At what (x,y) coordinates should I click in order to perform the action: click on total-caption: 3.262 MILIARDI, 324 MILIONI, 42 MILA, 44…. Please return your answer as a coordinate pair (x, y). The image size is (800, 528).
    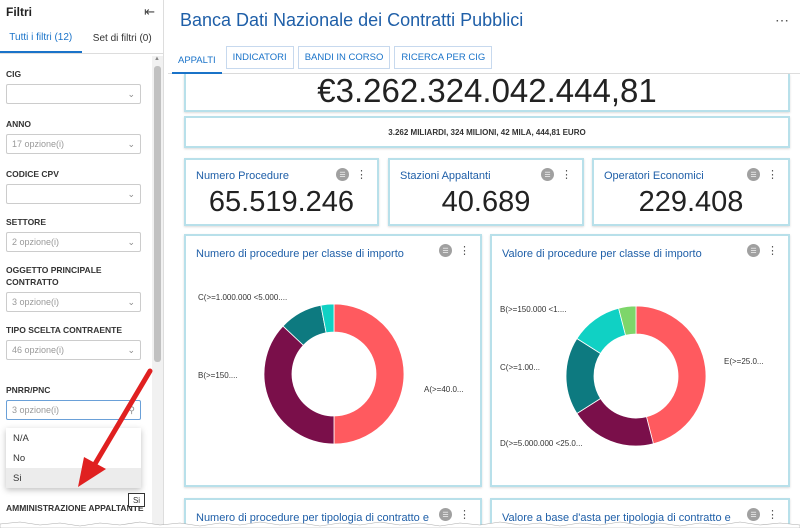
    Looking at the image, I should click on (487, 132).